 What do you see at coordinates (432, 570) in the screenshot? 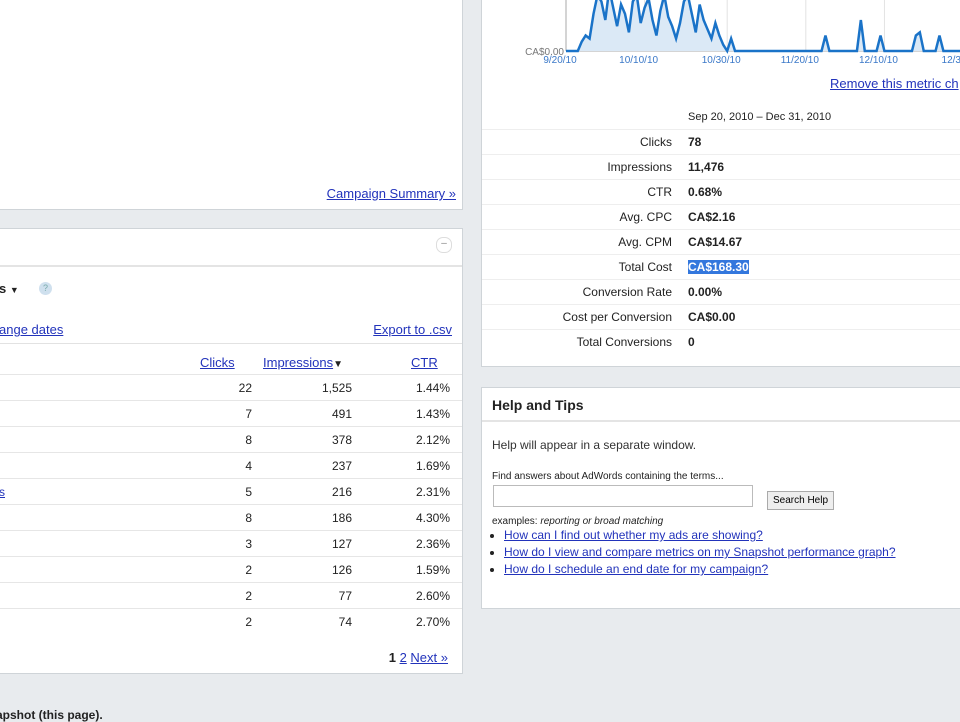
I see `cell-ctr: 1.59%` at bounding box center [432, 570].